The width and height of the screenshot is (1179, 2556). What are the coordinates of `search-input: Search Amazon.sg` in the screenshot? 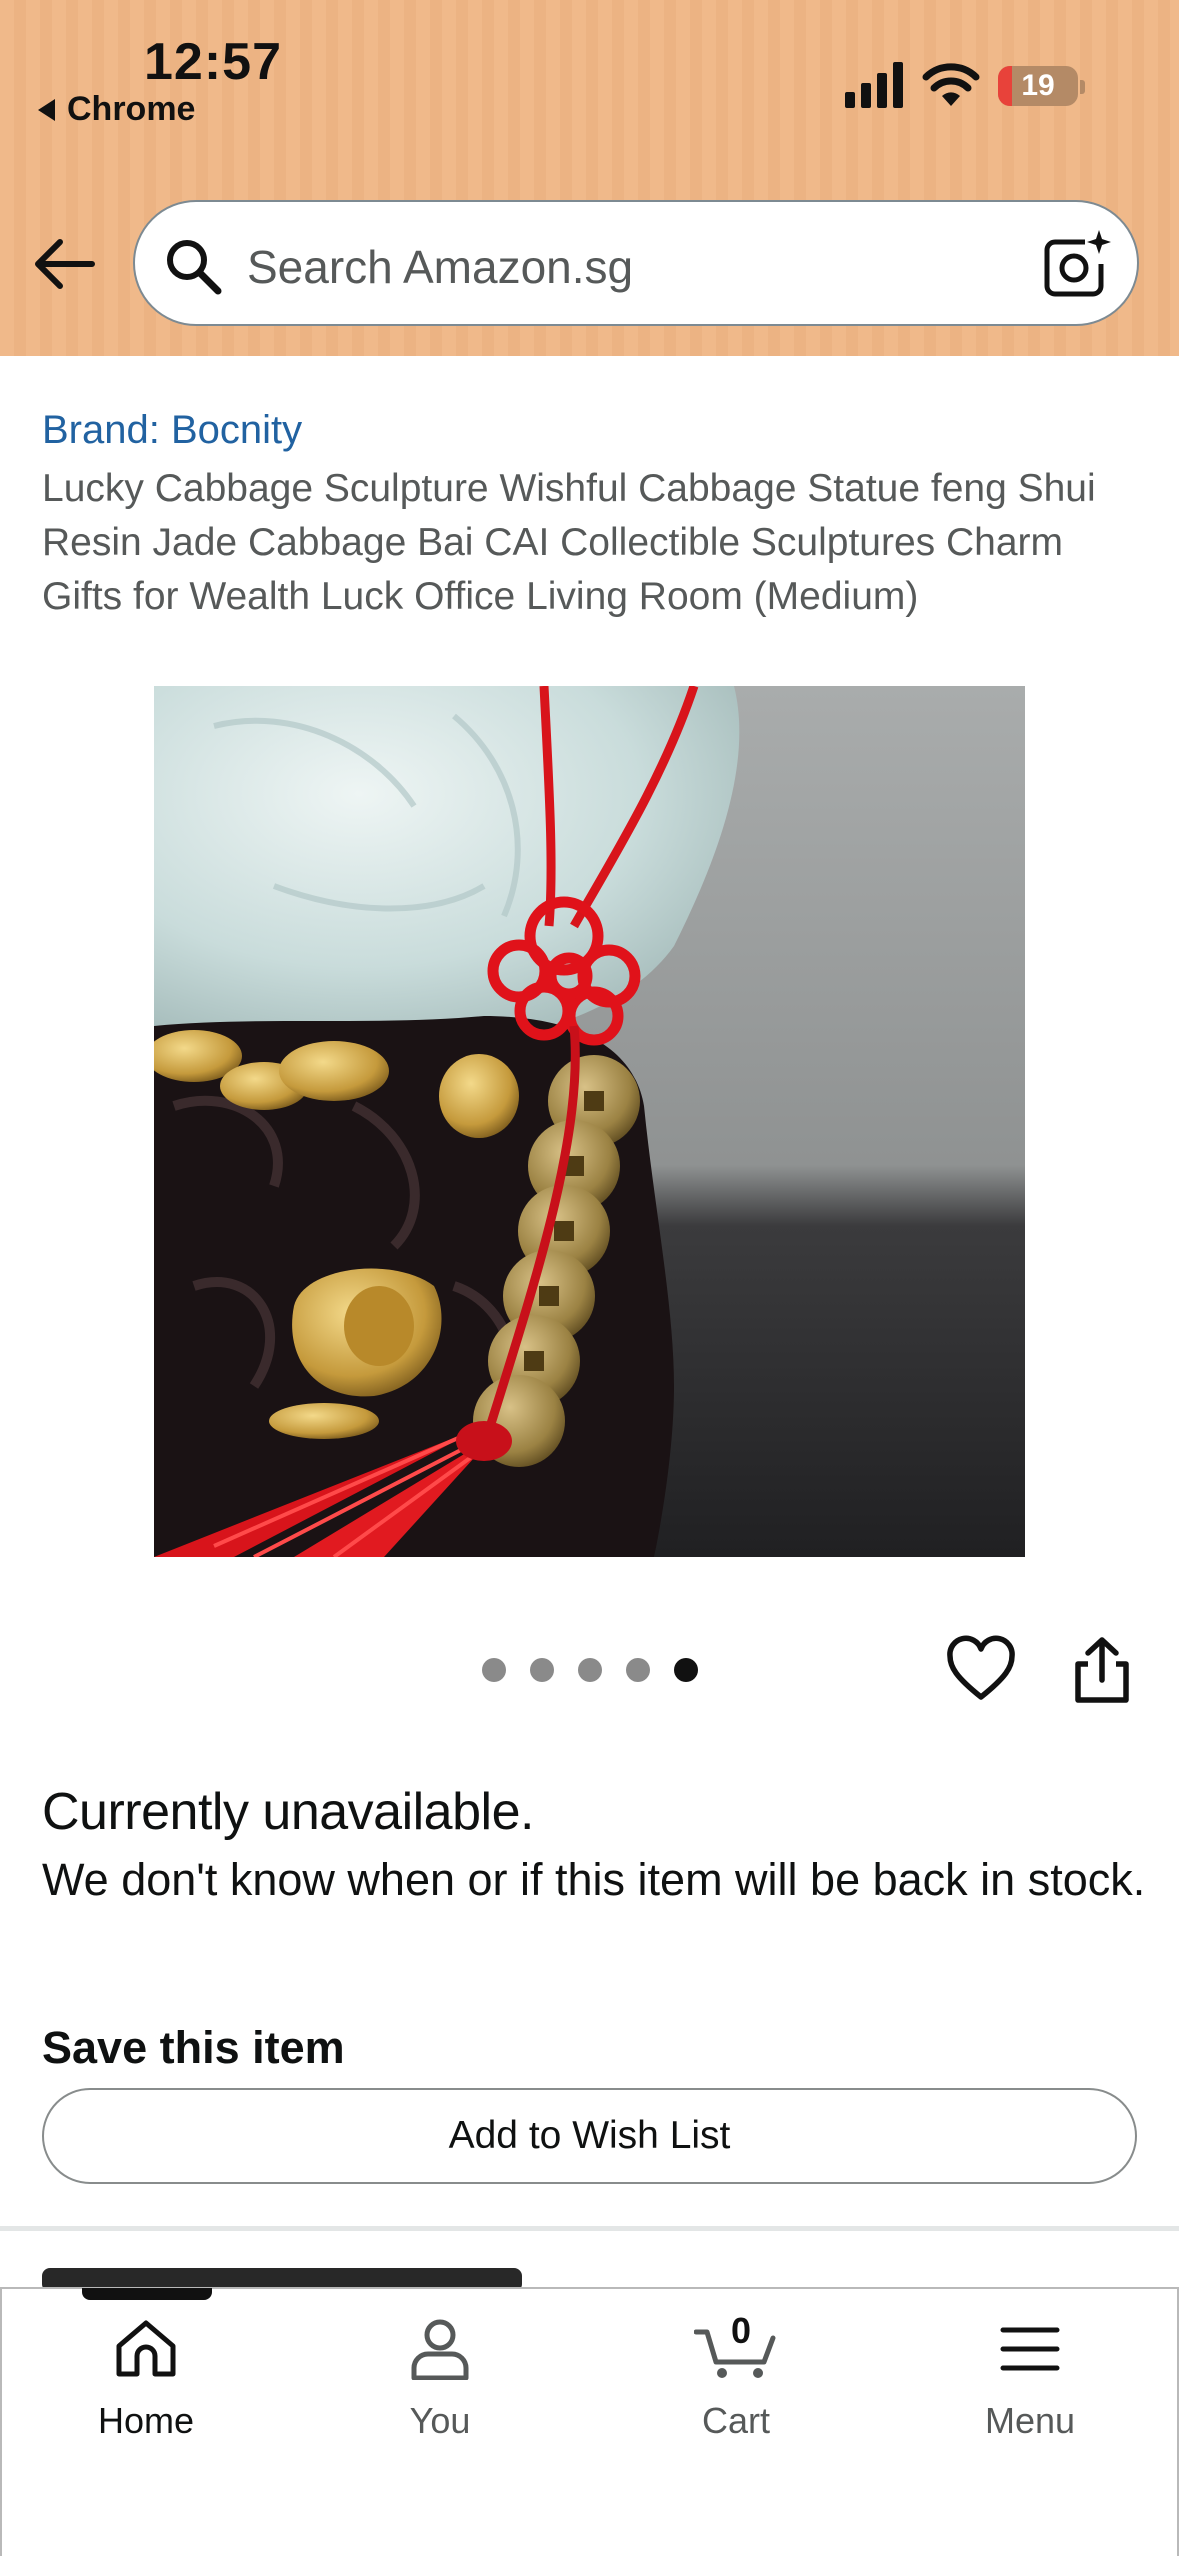 It's located at (440, 267).